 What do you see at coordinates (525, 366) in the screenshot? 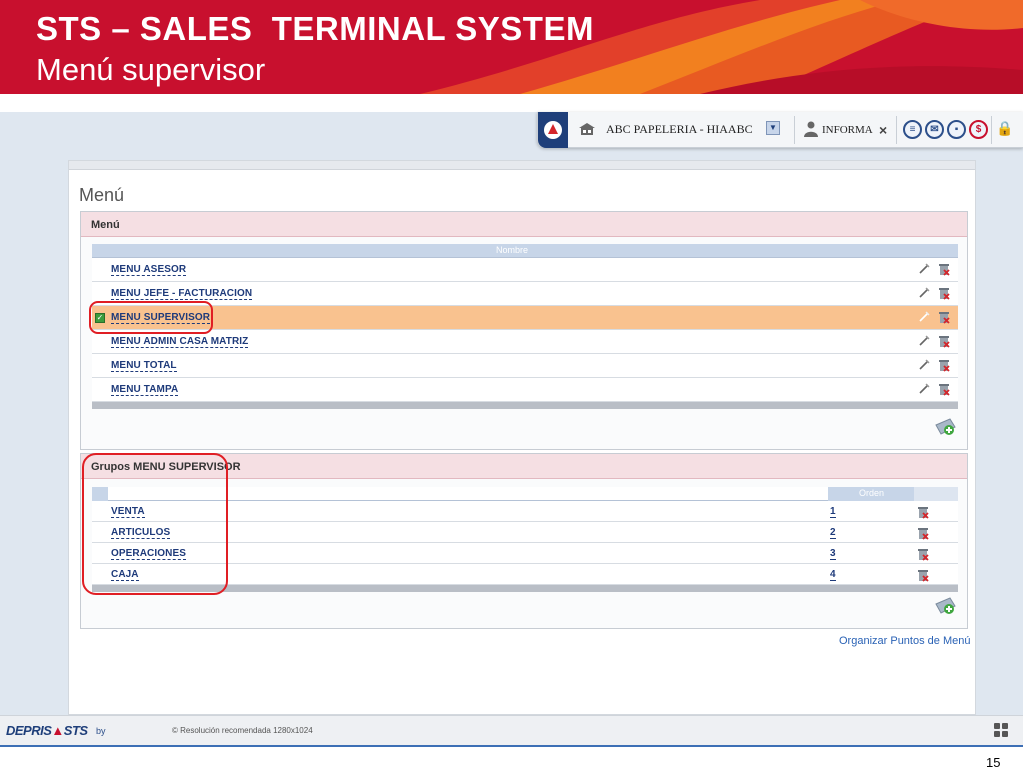
I see `table-row: MENU TOTAL` at bounding box center [525, 366].